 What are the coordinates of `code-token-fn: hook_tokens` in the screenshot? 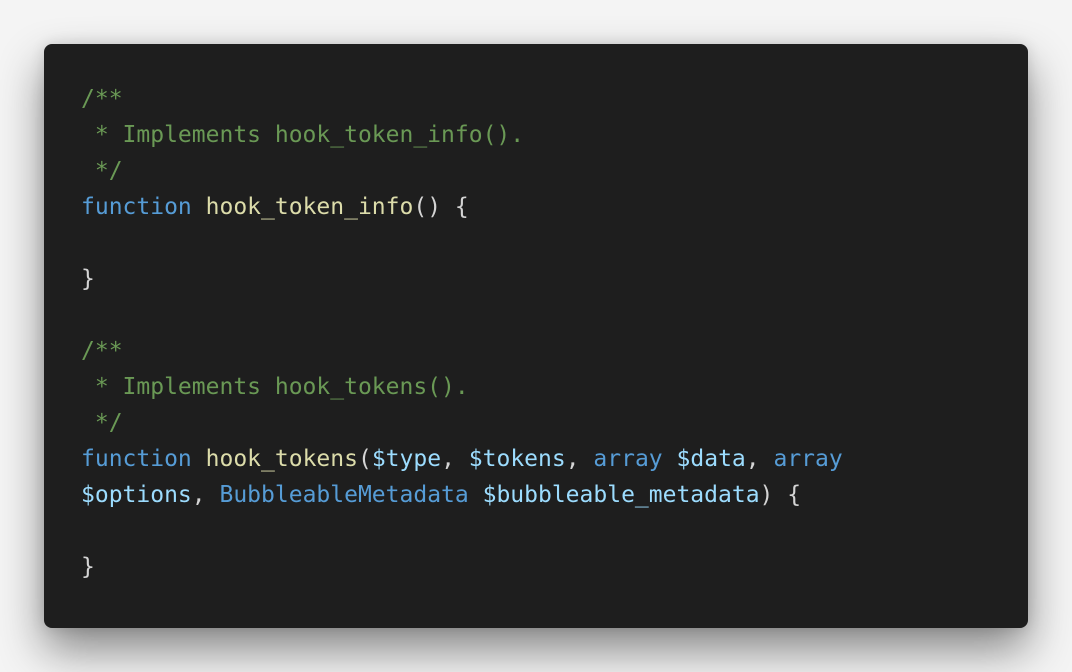 It's located at (281, 459).